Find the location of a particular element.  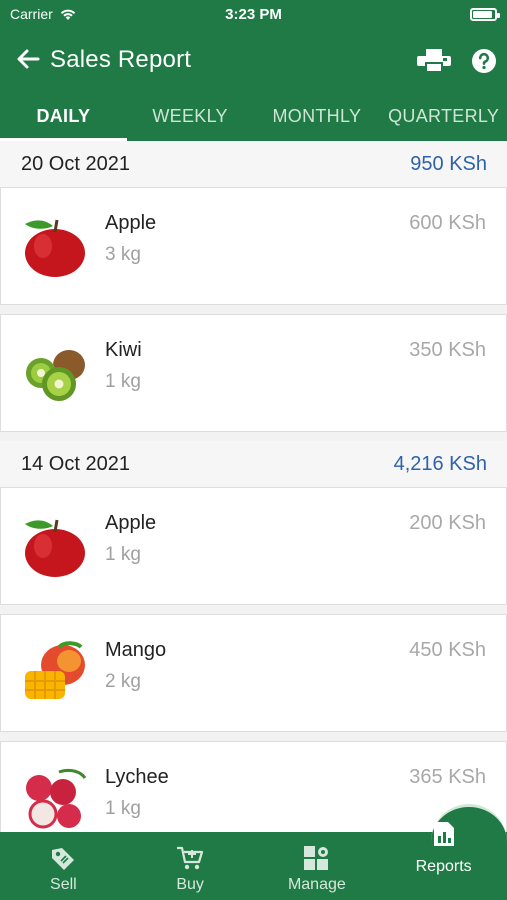

printer-icon is located at coordinates (434, 60).